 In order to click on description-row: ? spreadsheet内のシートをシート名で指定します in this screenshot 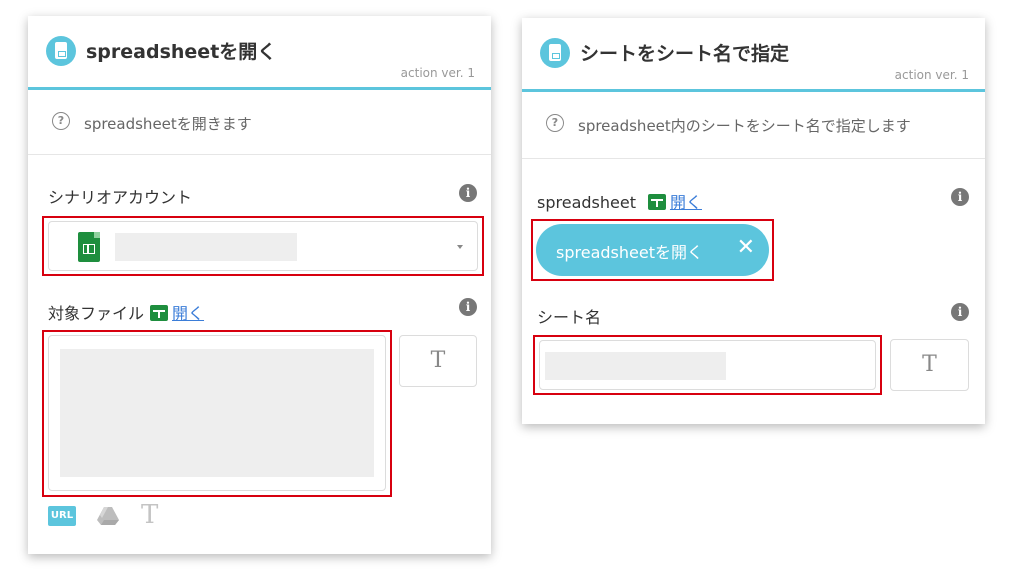, I will do `click(753, 125)`.